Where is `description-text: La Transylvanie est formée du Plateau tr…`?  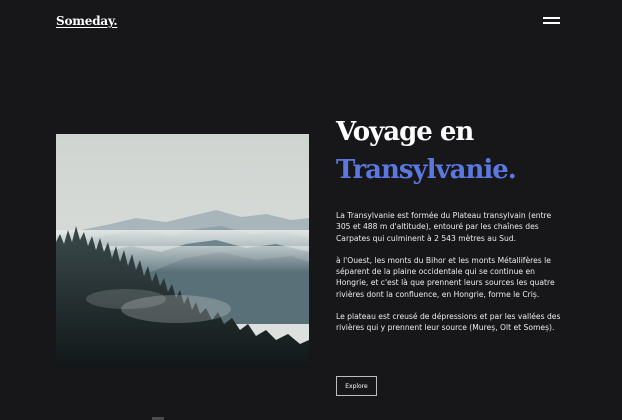 description-text: La Transylvanie est formée du Plateau tr… is located at coordinates (449, 277).